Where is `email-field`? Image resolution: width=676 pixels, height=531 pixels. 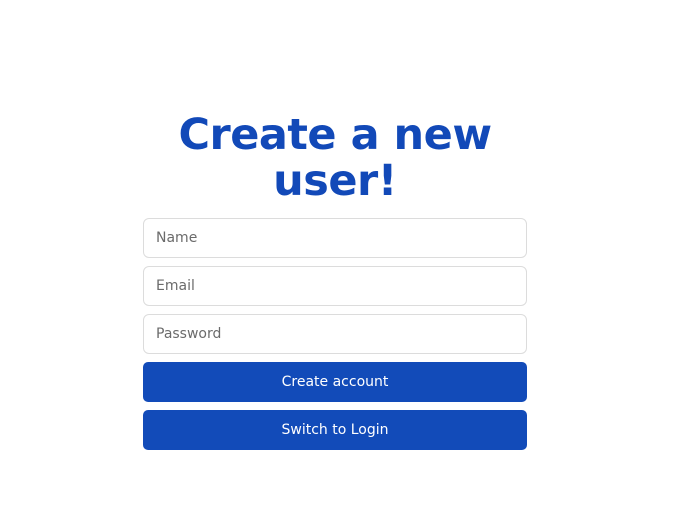 email-field is located at coordinates (335, 286).